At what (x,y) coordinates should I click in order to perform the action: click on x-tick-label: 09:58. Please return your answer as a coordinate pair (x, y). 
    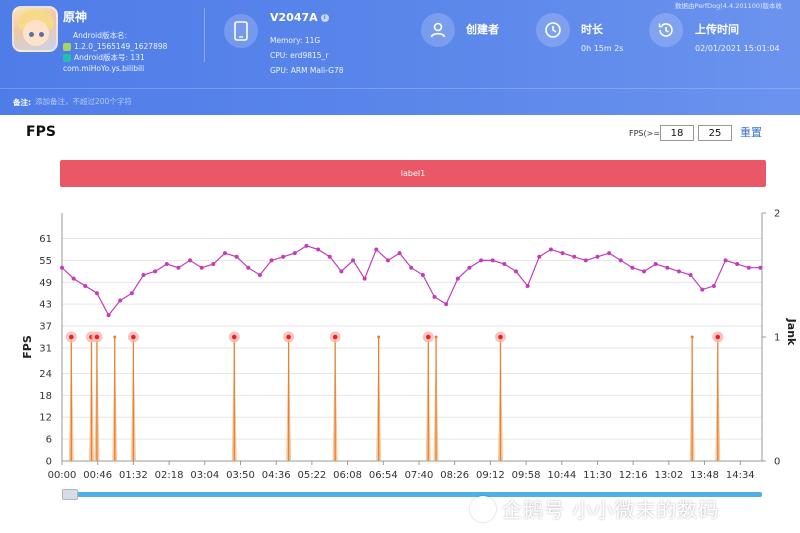
    Looking at the image, I should click on (526, 475).